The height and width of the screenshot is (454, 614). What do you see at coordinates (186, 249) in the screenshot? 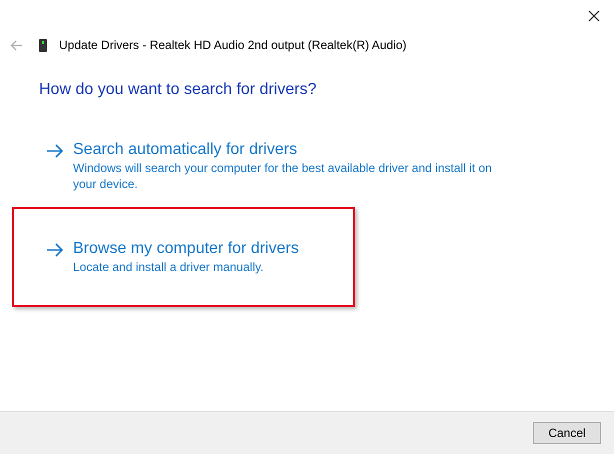
I see `option-title: Browse my computer for drivers` at bounding box center [186, 249].